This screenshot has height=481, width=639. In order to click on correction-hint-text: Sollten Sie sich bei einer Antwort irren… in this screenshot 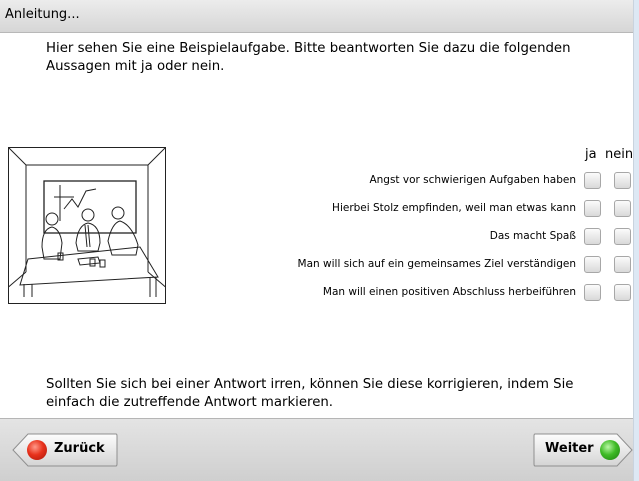, I will do `click(310, 393)`.